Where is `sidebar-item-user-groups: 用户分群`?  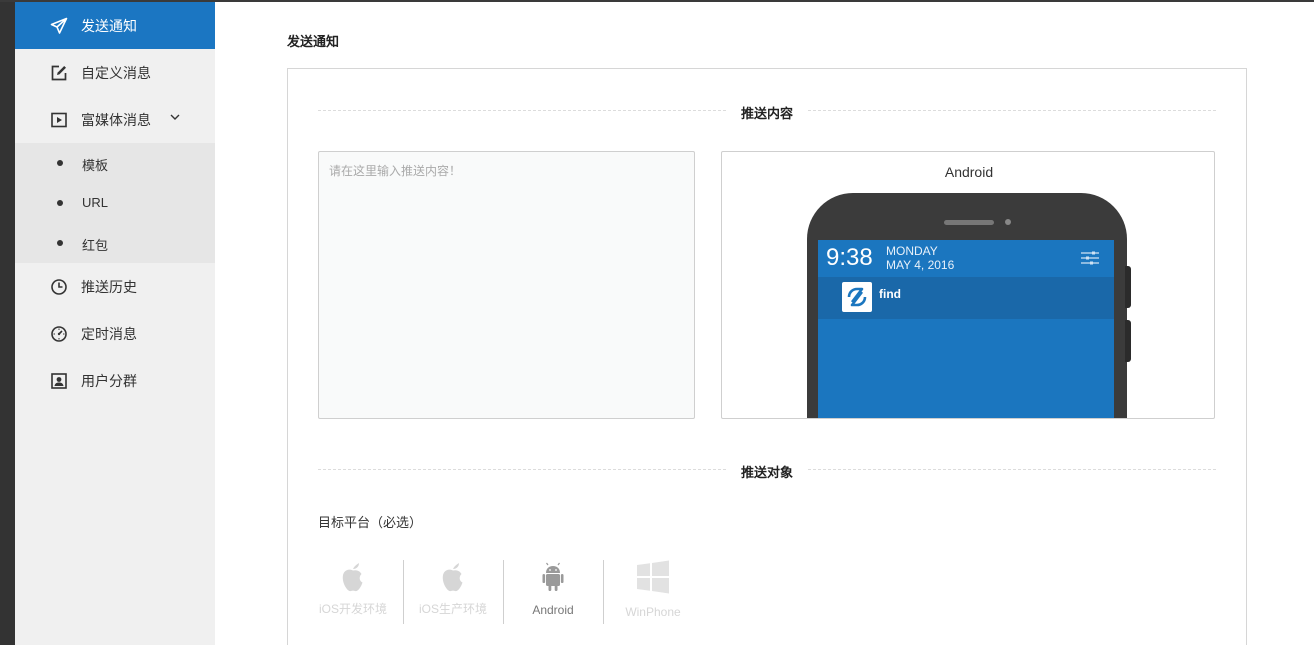 sidebar-item-user-groups: 用户分群 is located at coordinates (115, 380).